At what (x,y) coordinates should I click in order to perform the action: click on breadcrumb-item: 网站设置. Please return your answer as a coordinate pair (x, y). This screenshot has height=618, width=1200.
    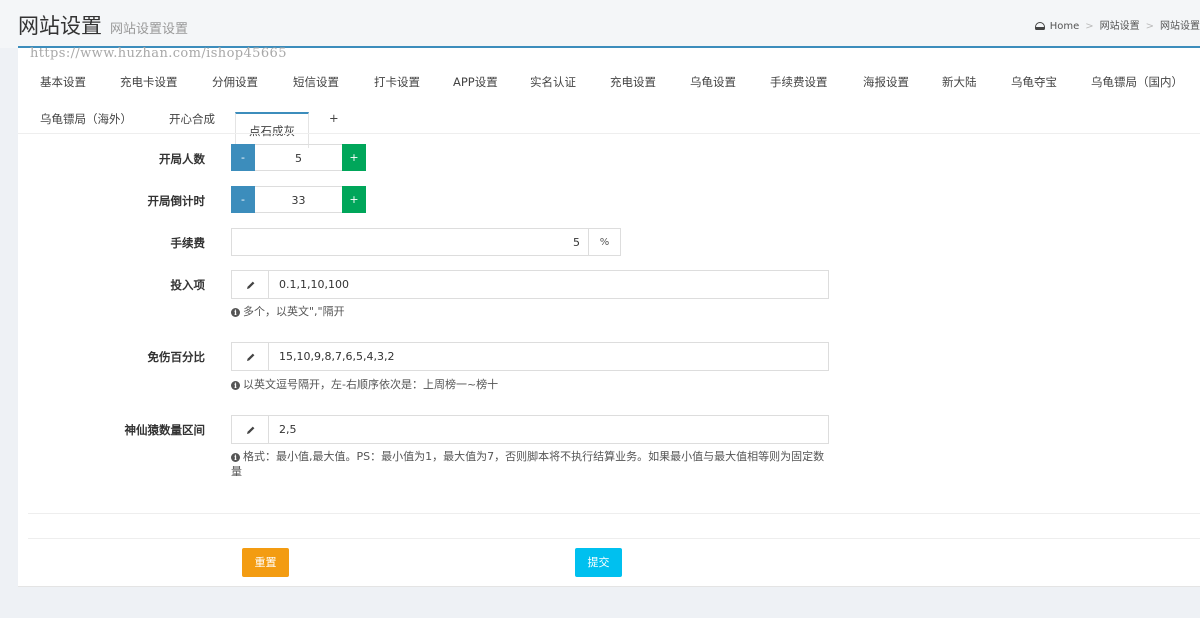
    Looking at the image, I should click on (1120, 26).